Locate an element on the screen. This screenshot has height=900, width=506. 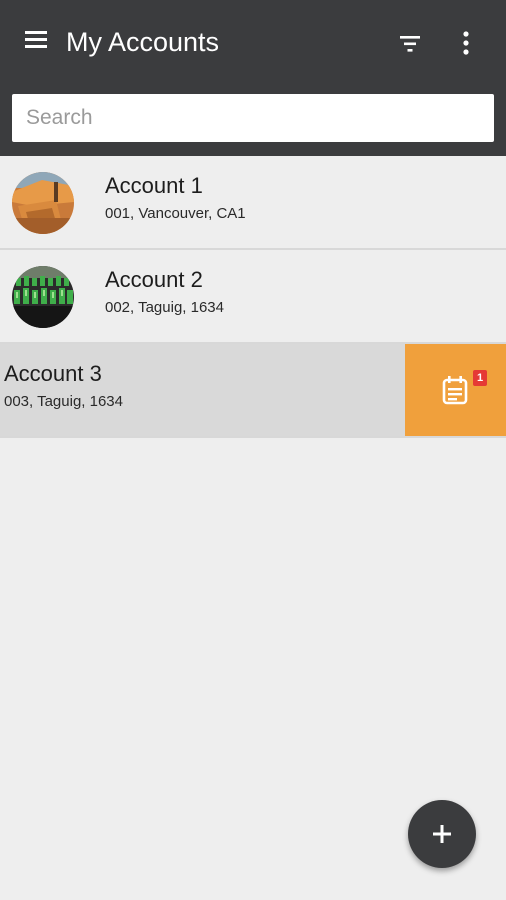
schedule-action-button: 1 is located at coordinates (455, 390).